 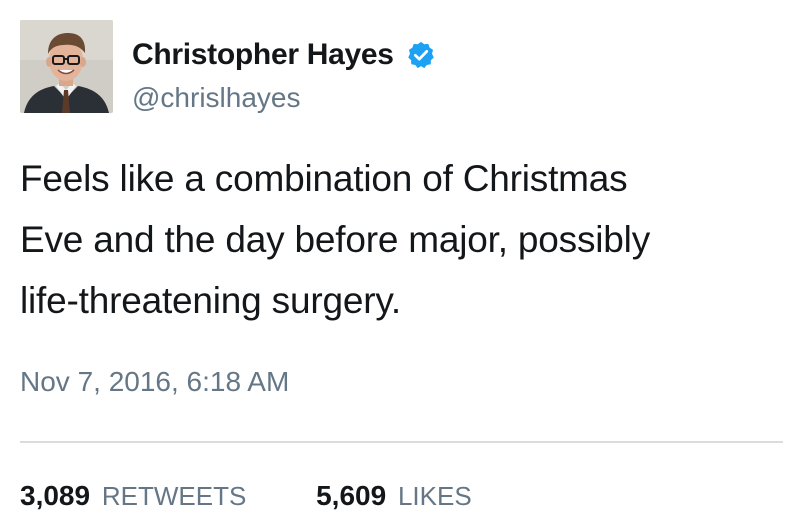 I want to click on likes-stat: 5,609 LIKES, so click(x=394, y=496).